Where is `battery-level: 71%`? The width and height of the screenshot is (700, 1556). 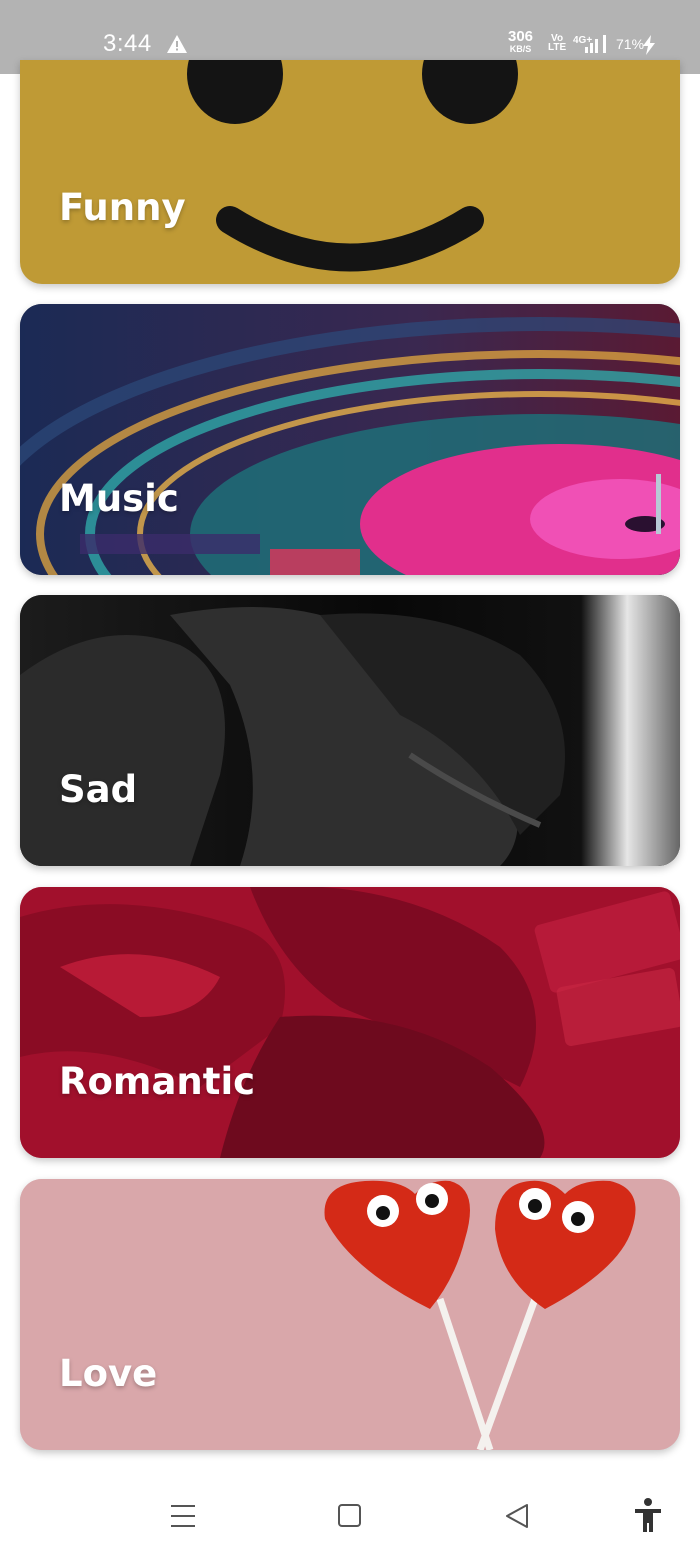 battery-level: 71% is located at coordinates (630, 44).